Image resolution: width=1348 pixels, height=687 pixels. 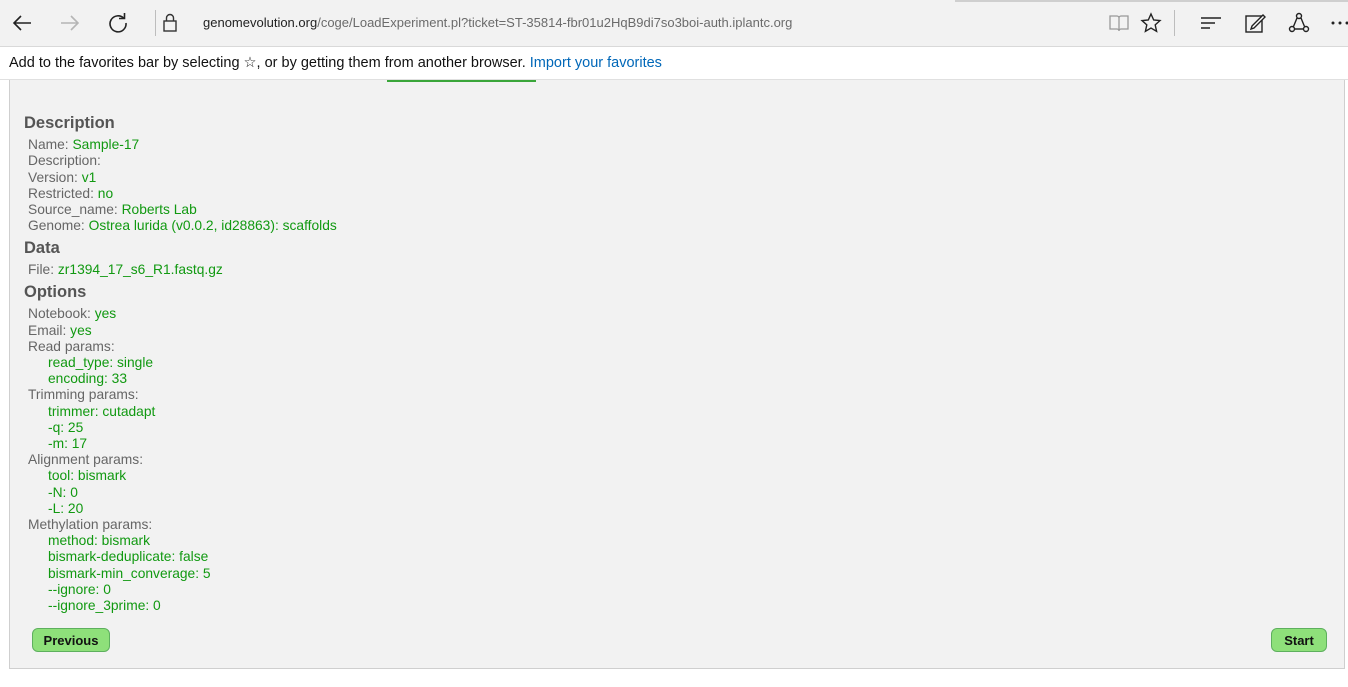 What do you see at coordinates (128, 556) in the screenshot?
I see `meth-param-item: bismark-deduplicate: false` at bounding box center [128, 556].